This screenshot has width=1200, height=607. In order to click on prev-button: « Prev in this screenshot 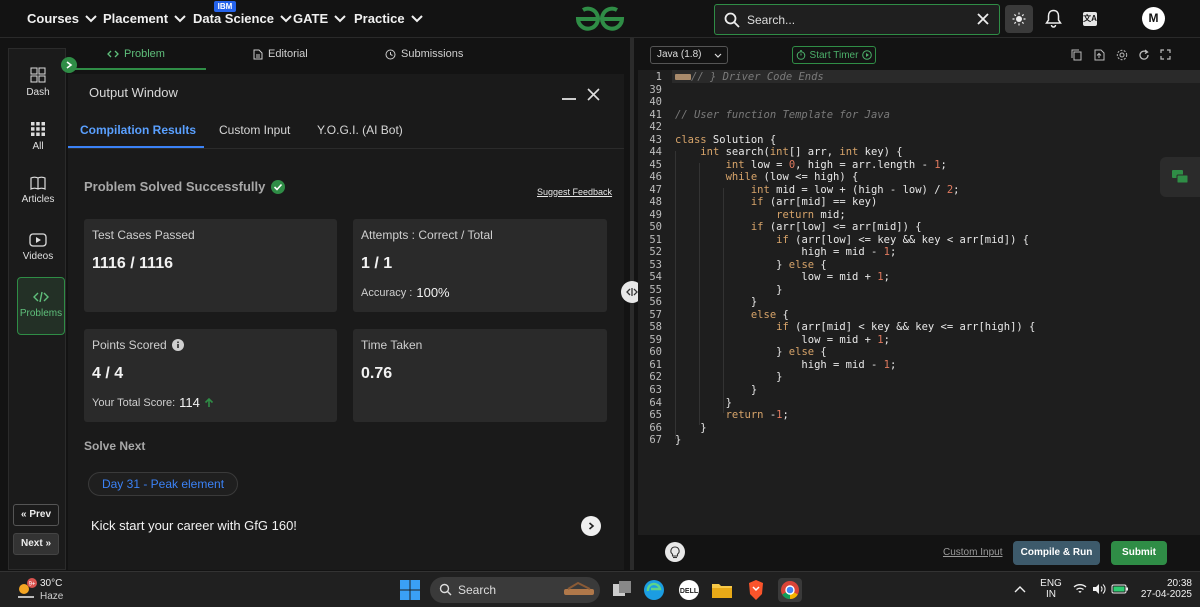, I will do `click(36, 515)`.